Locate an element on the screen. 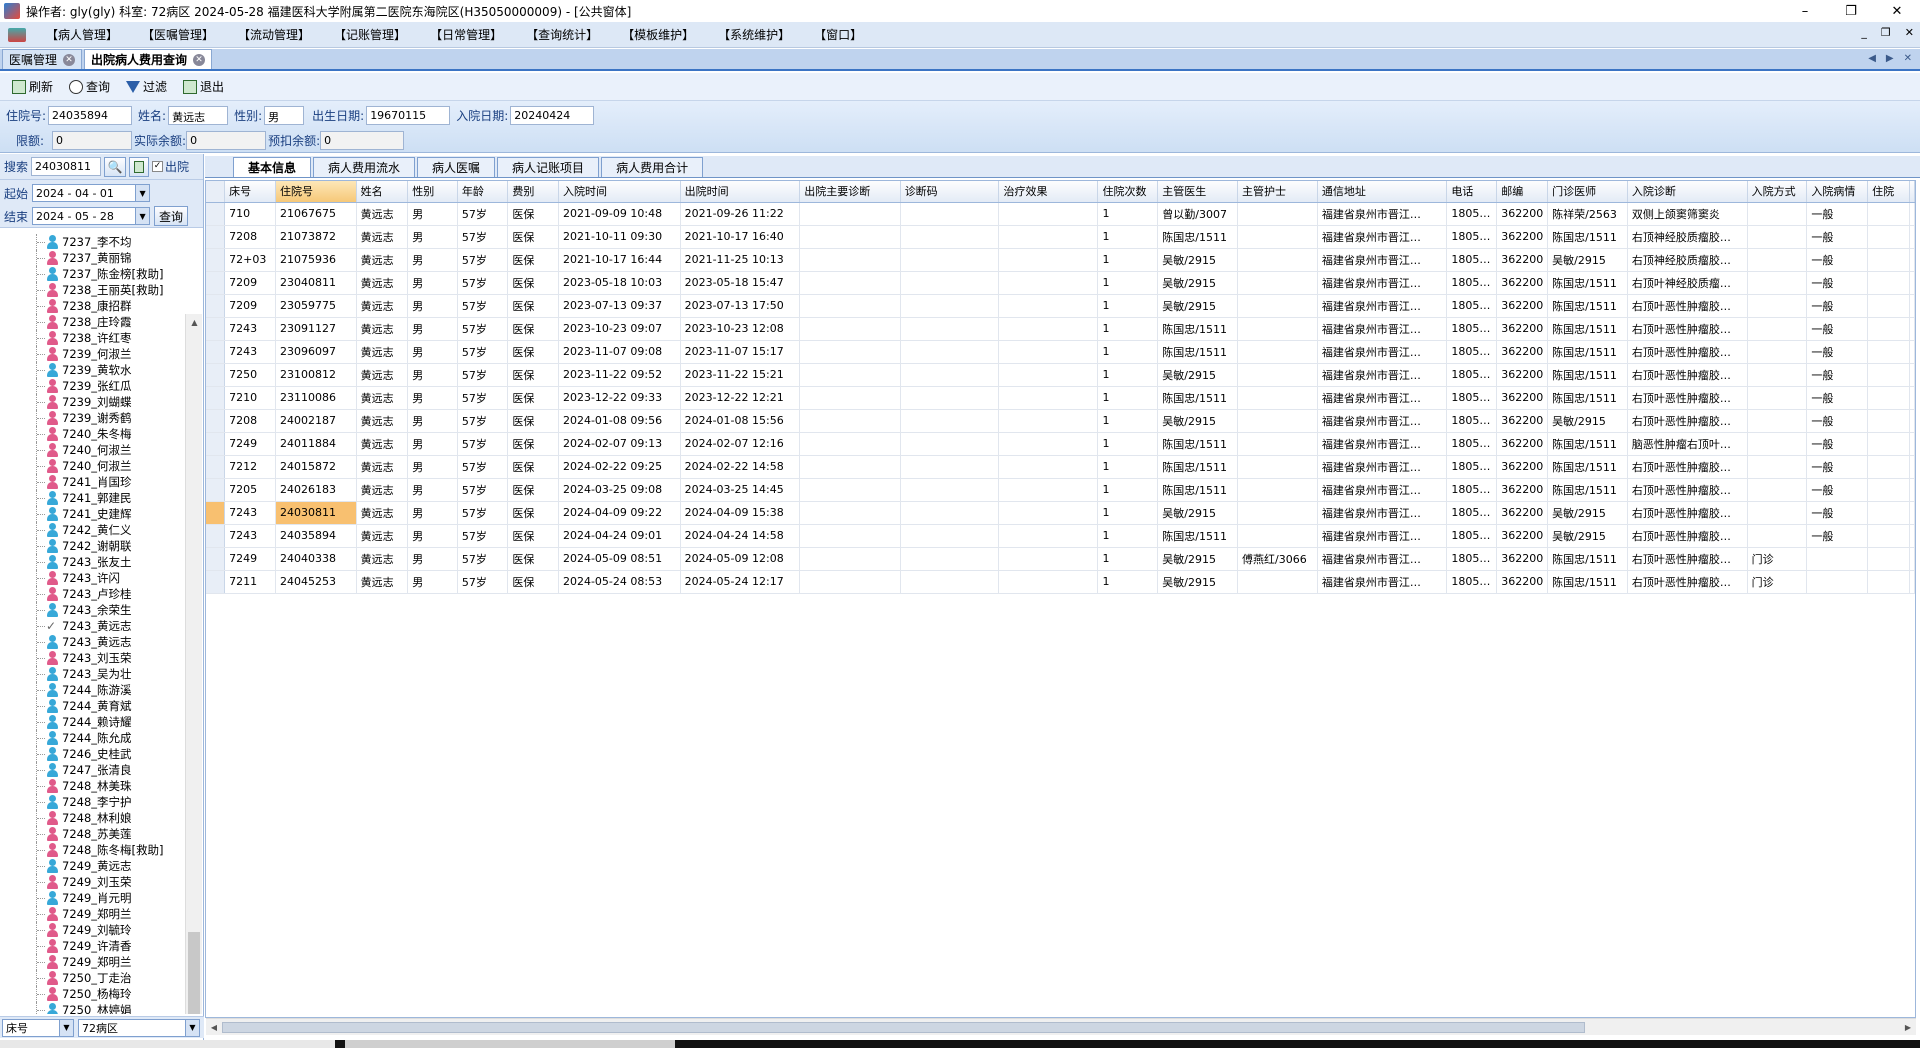 The height and width of the screenshot is (1048, 1920). table-cell: 2024-02-07 12:16 is located at coordinates (740, 444).